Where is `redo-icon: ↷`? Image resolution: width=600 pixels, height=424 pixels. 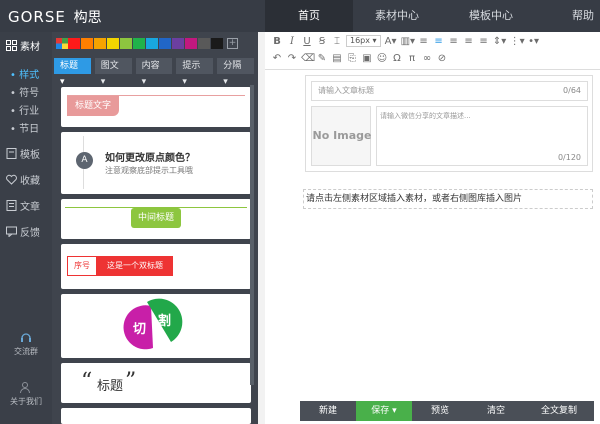
redo-icon: ↷ is located at coordinates (292, 58).